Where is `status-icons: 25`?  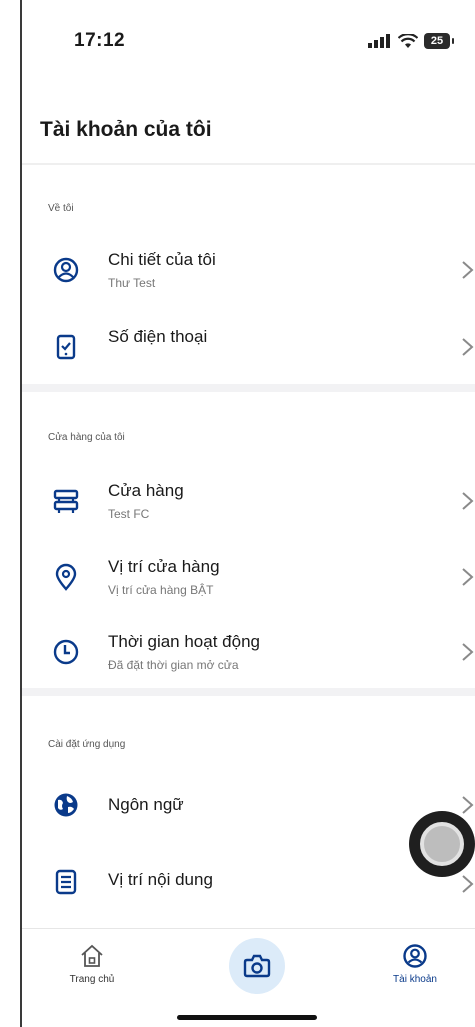 status-icons: 25 is located at coordinates (411, 41).